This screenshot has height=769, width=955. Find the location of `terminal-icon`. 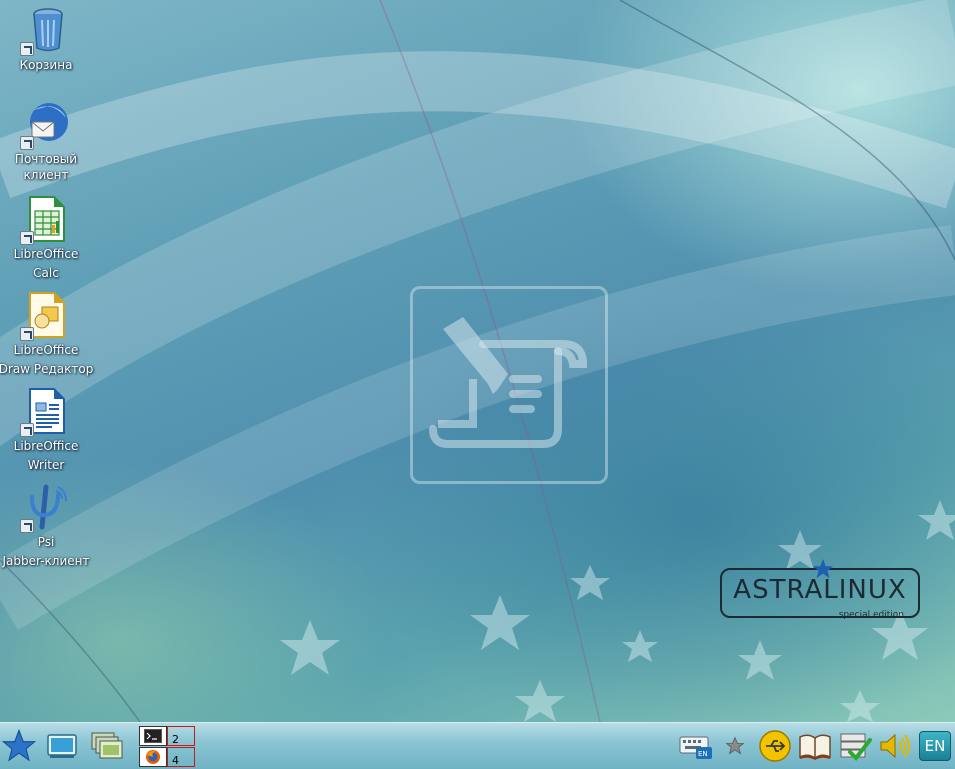

terminal-icon is located at coordinates (153, 736).